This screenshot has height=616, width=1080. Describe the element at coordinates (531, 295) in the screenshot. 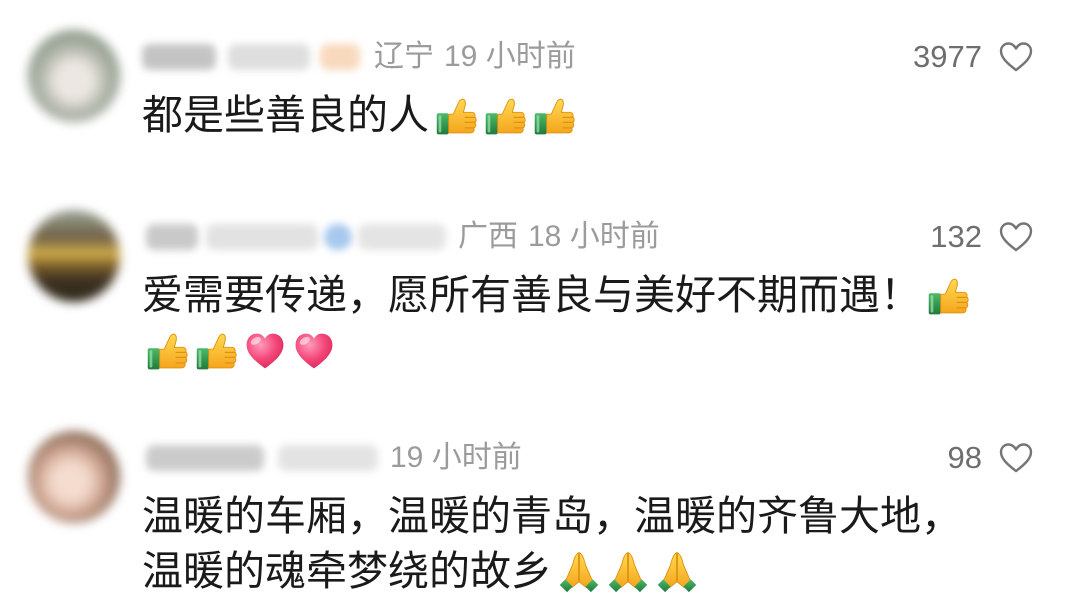

I see `comment-text: 爱需要传递，愿所有善良与美好不期而遇！` at that location.